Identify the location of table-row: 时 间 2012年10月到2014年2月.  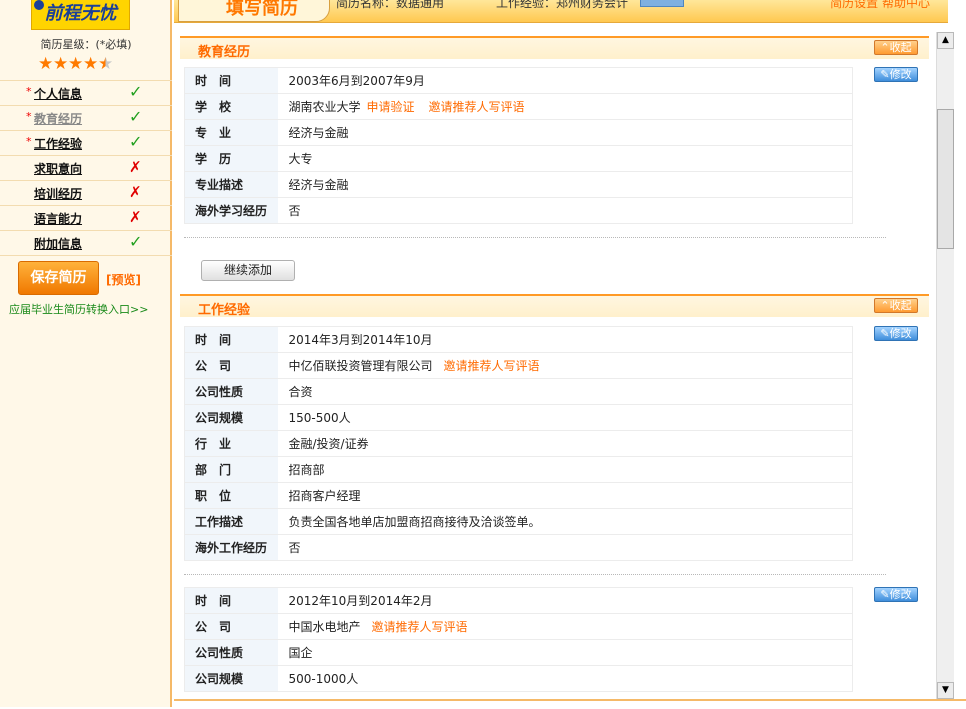
(518, 600).